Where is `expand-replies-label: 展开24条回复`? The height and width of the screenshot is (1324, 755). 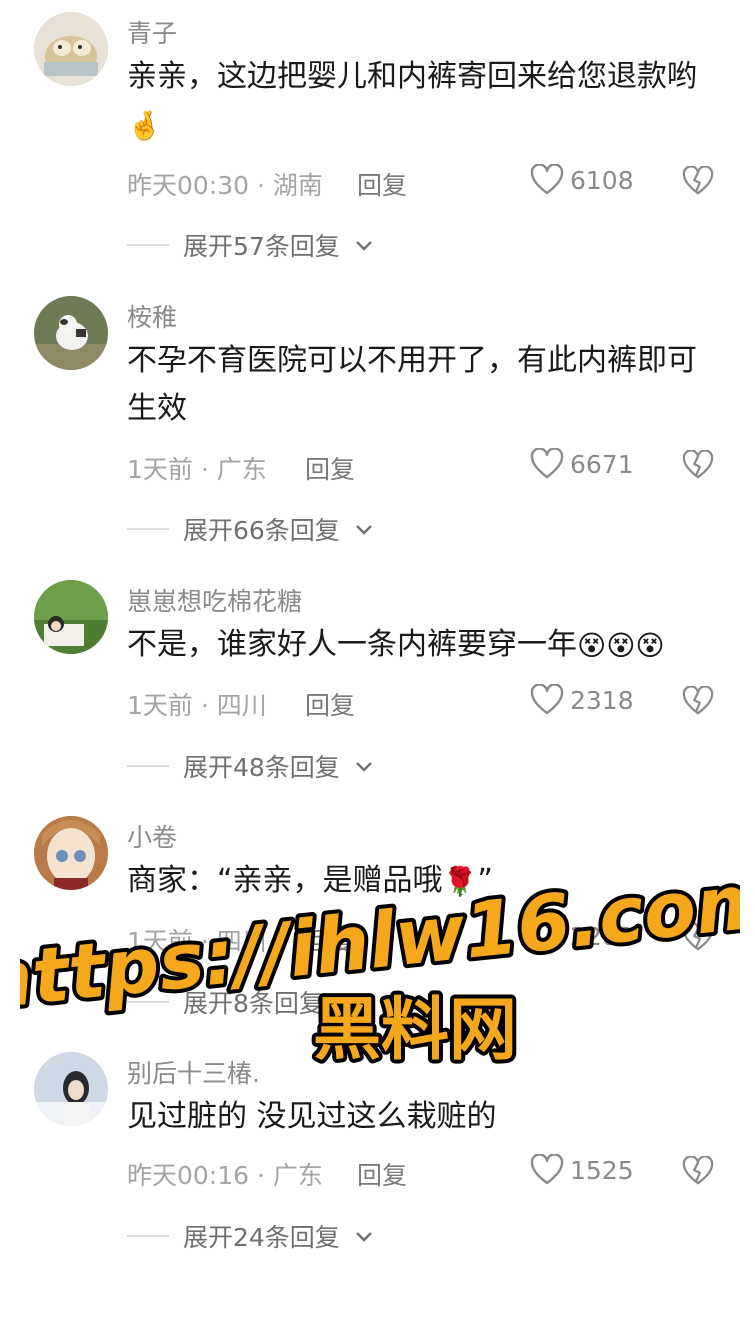 expand-replies-label: 展开24条回复 is located at coordinates (261, 1237).